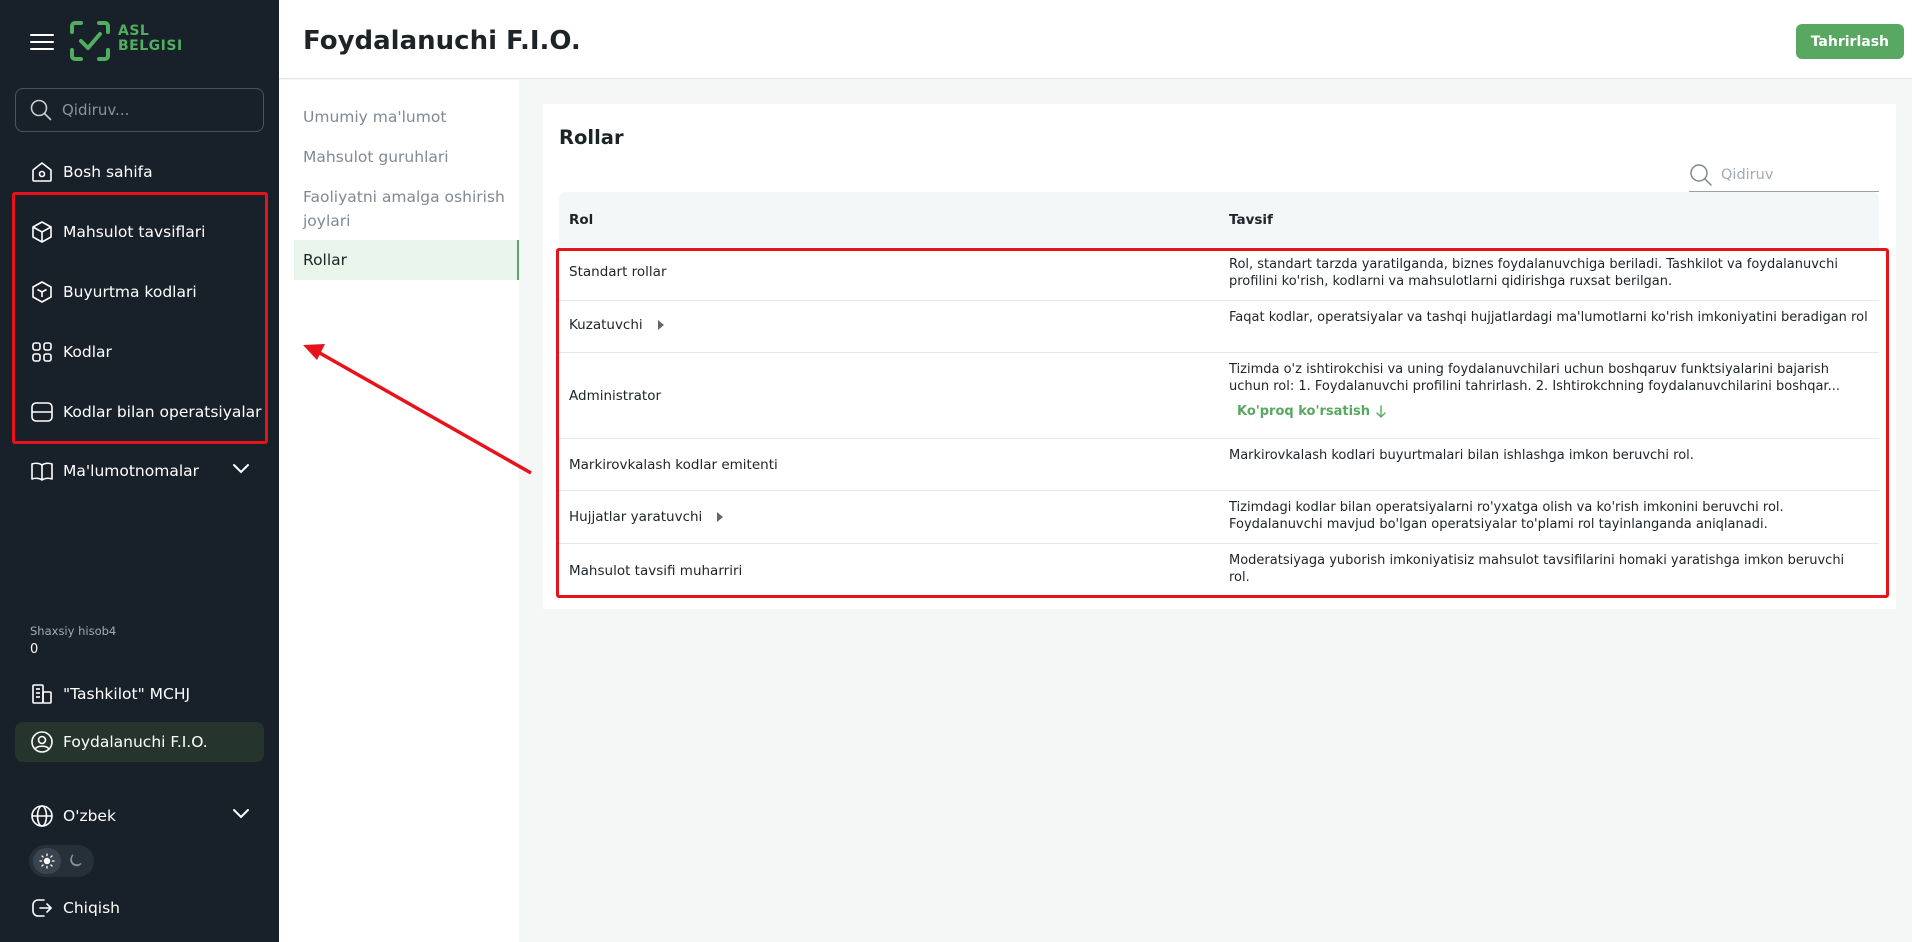 This screenshot has height=942, width=1912. I want to click on role-name-text: Standart rollar, so click(618, 272).